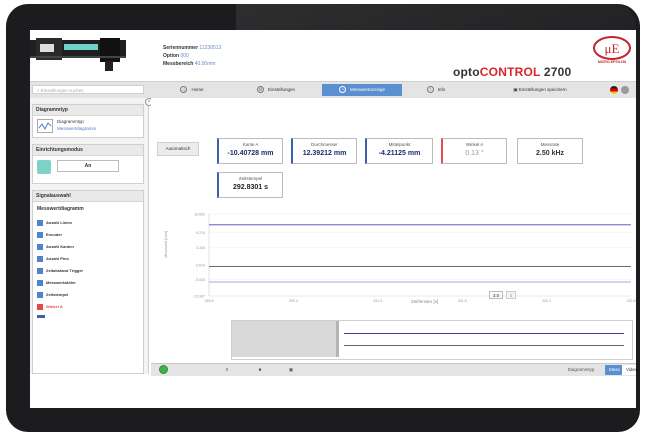  I want to click on nav-settings-label: Einstellungen, so click(281, 89).